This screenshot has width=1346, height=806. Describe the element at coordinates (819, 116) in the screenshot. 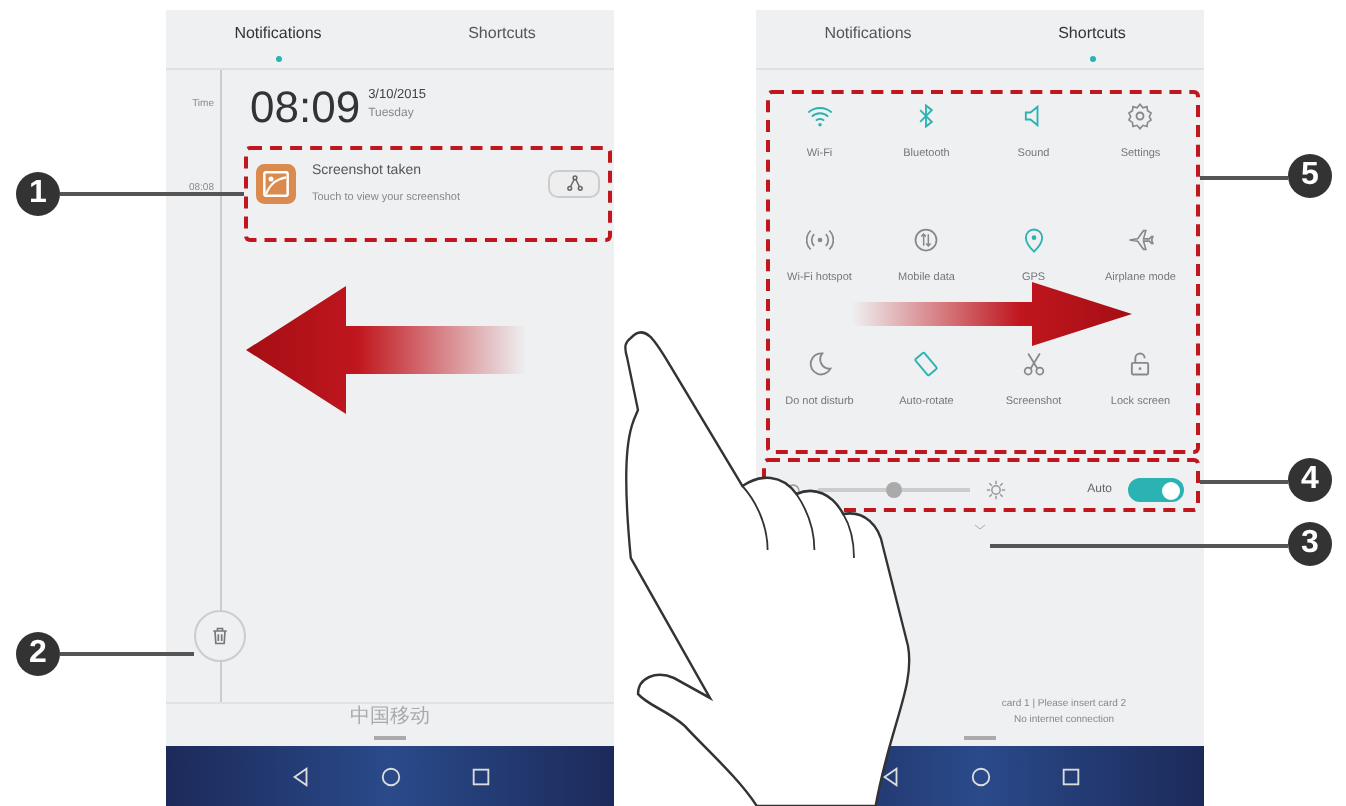

I see `wifi-icon` at that location.